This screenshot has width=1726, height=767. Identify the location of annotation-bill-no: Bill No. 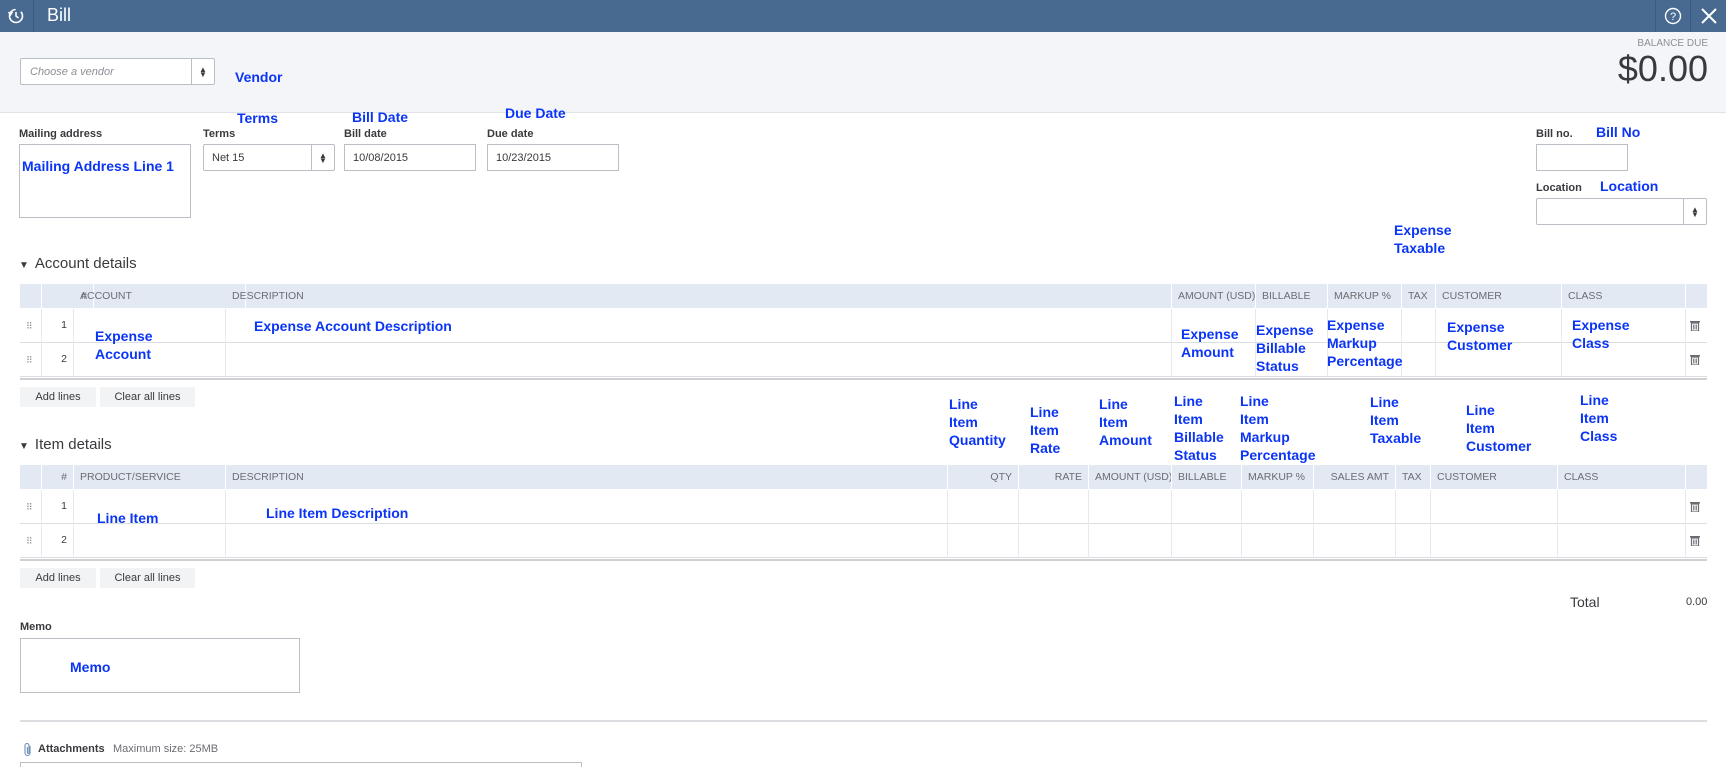
(1618, 132).